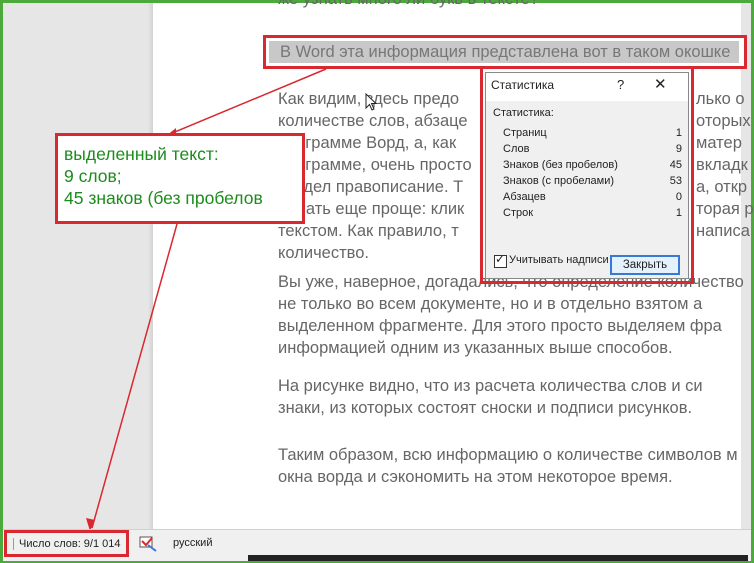 The width and height of the screenshot is (754, 563). Describe the element at coordinates (368, 231) in the screenshot. I see `doc-line: текстом. Как правило, т` at that location.